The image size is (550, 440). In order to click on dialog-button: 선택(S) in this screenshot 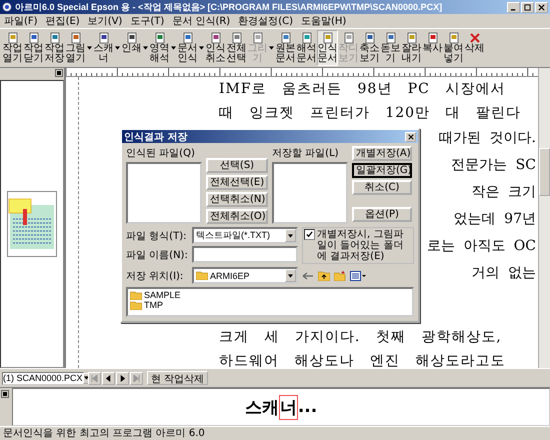, I will do `click(237, 165)`.